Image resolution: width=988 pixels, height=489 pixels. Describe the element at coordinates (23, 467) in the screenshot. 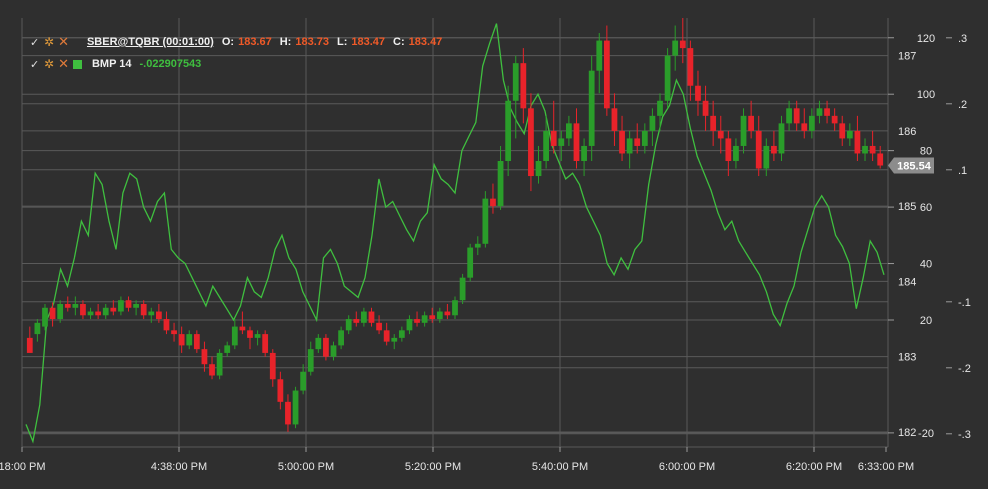

I see `time-tick-label: 18:00 PM` at that location.